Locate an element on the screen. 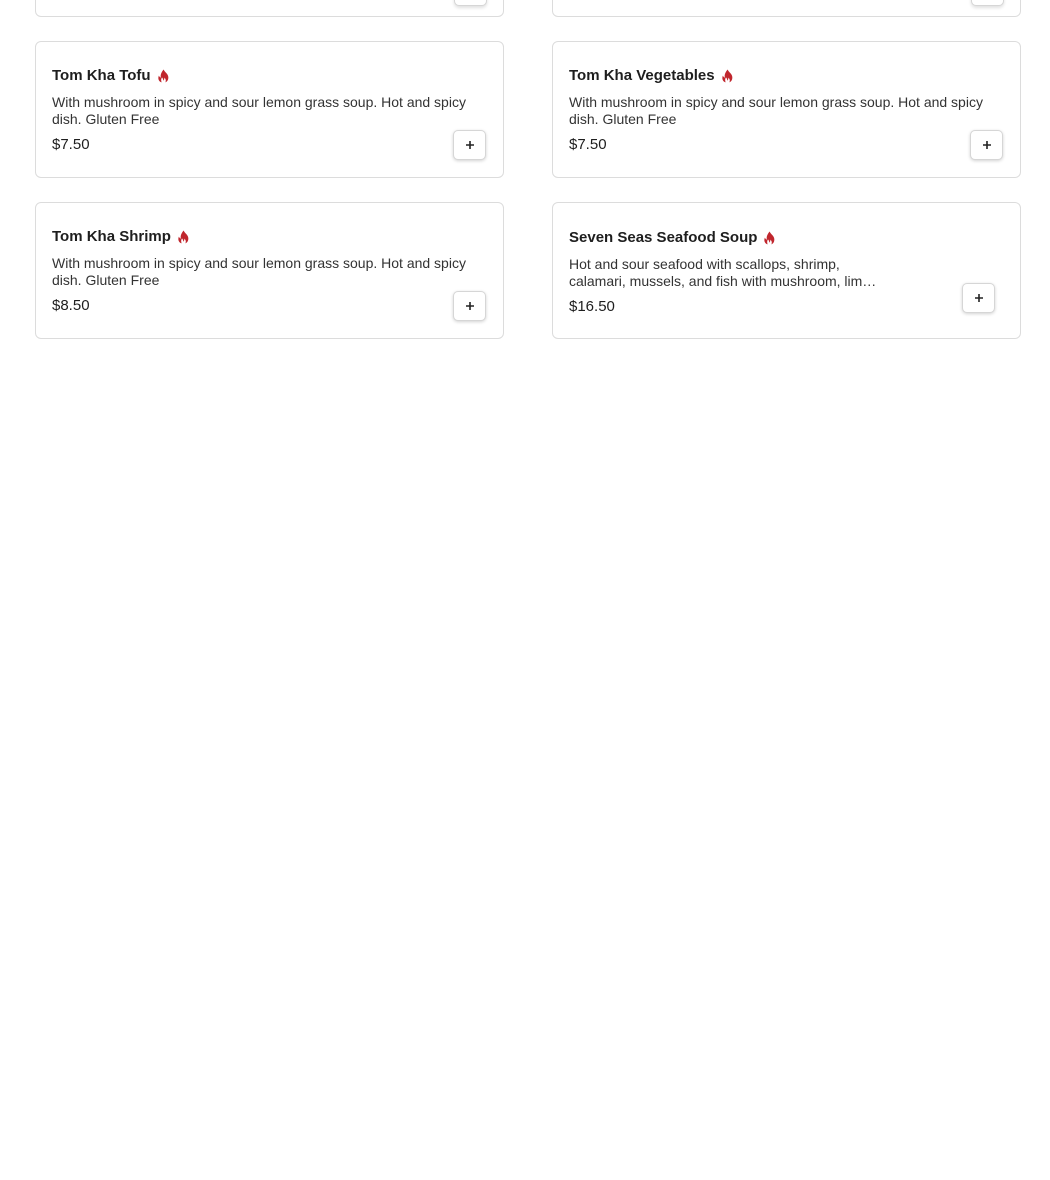  item-title-row: Tom Kha Vegetables is located at coordinates (651, 75).